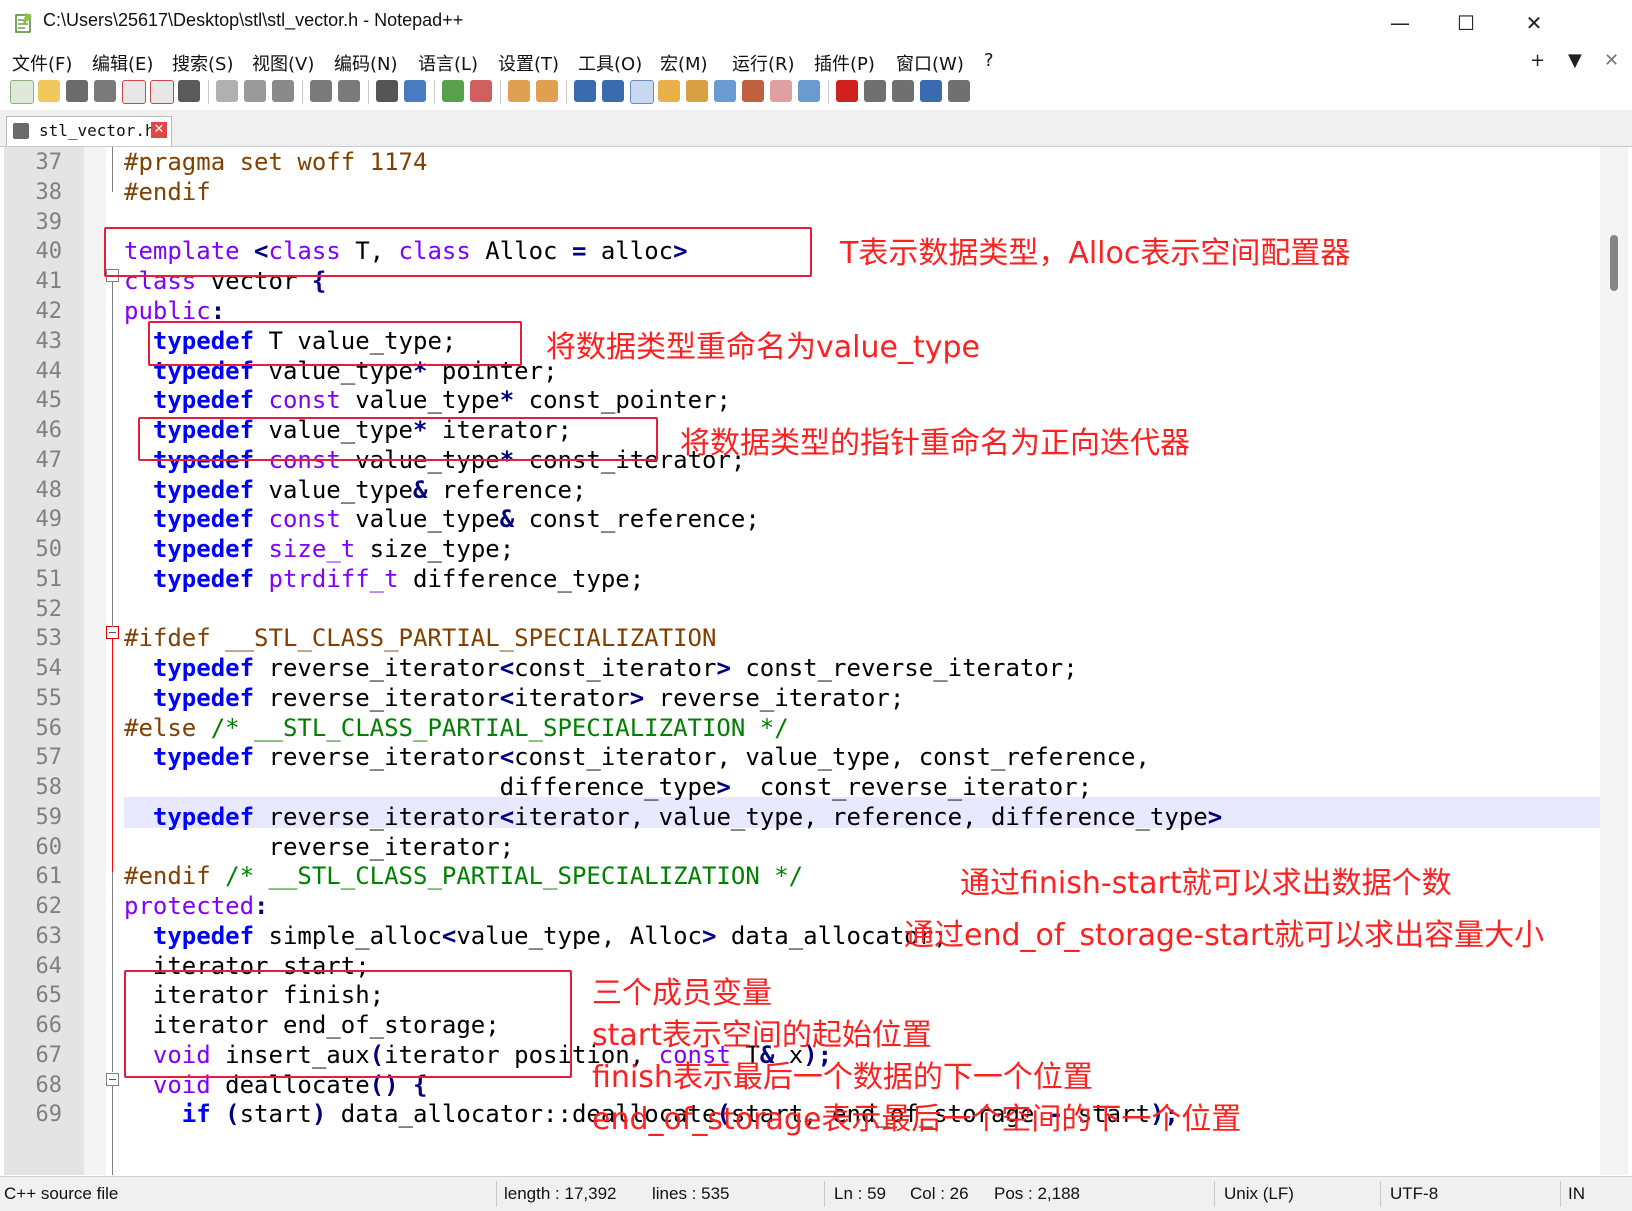  What do you see at coordinates (560, 1193) in the screenshot?
I see `status-length: length : 17,392` at bounding box center [560, 1193].